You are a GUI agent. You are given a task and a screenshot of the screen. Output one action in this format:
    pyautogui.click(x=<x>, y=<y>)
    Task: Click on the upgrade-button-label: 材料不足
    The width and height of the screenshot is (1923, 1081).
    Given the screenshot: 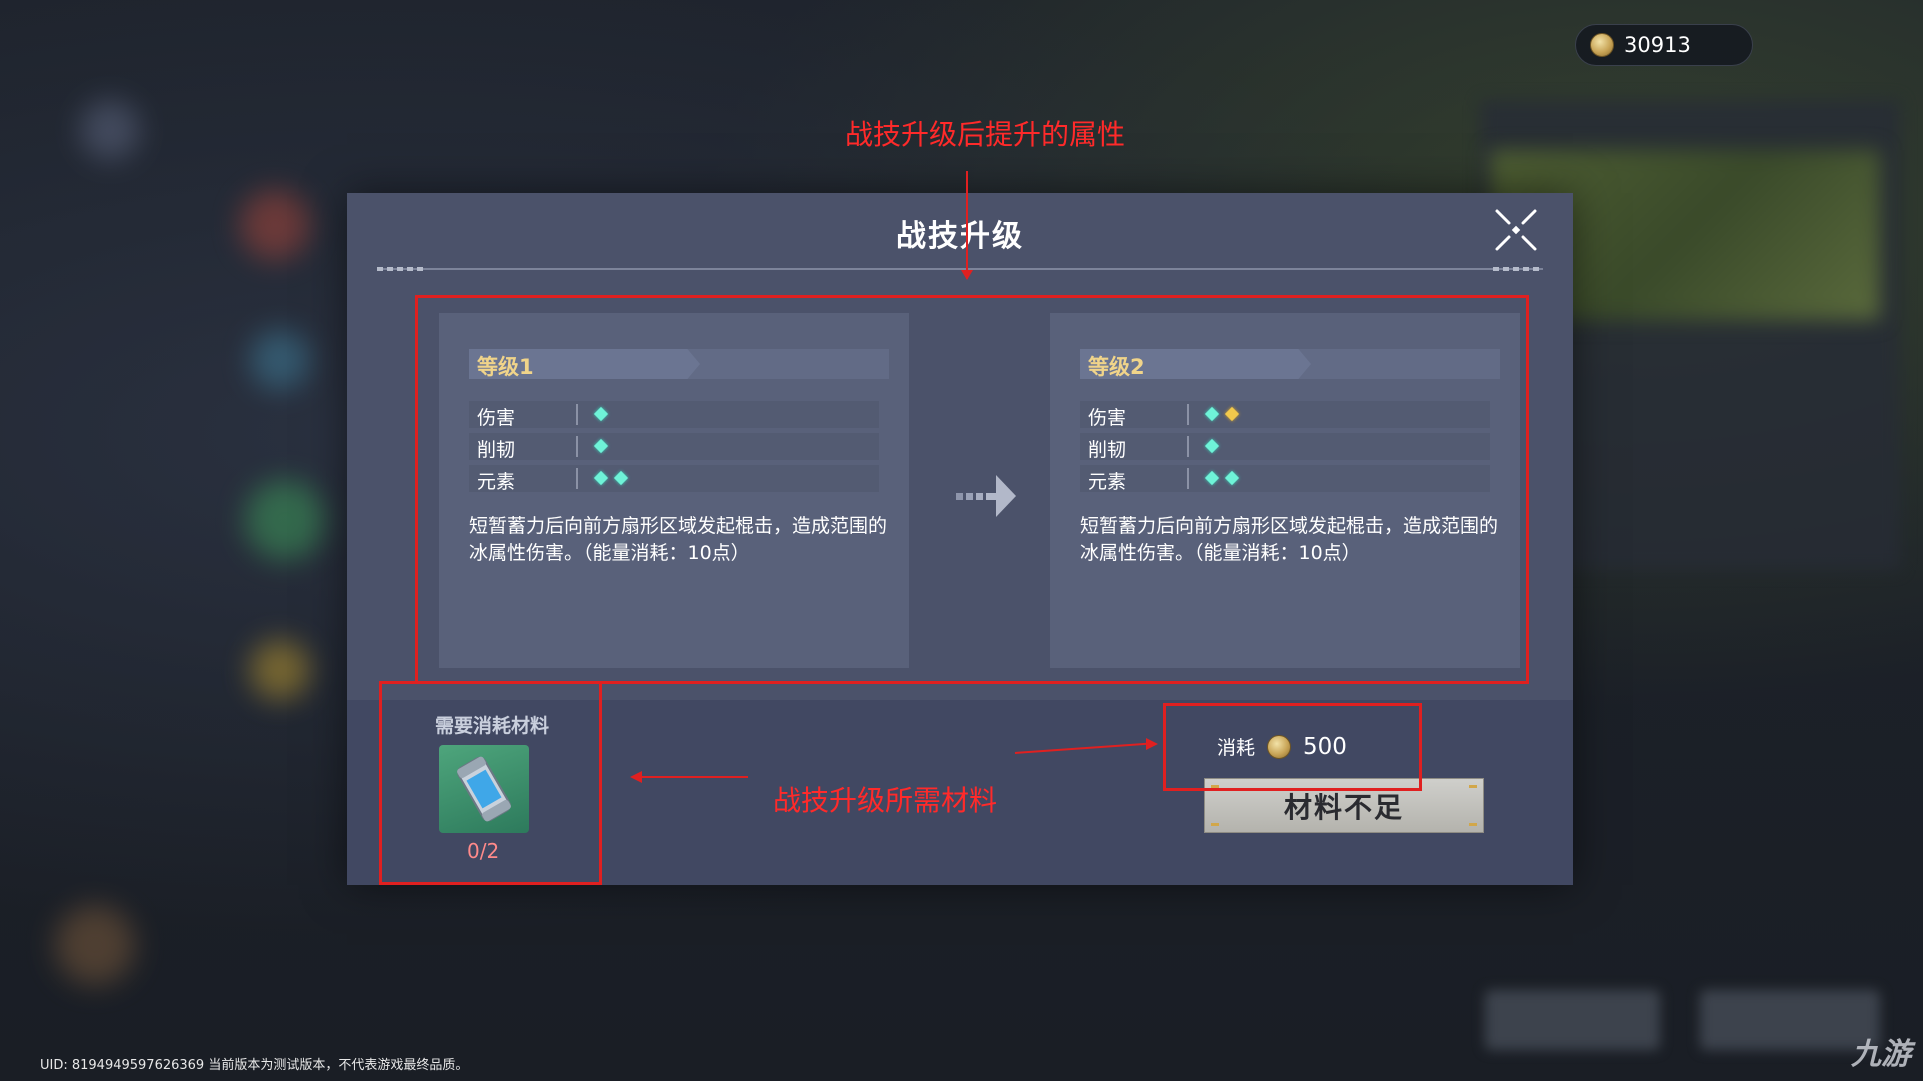 What is the action you would take?
    pyautogui.click(x=1343, y=807)
    